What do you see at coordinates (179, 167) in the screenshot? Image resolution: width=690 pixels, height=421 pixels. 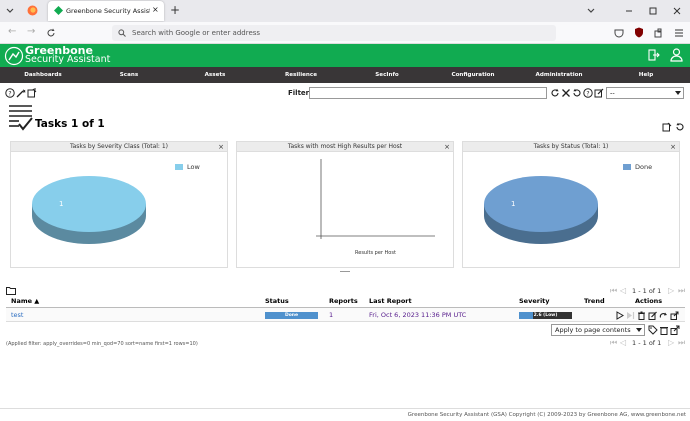 I see `legend-swatch-low` at bounding box center [179, 167].